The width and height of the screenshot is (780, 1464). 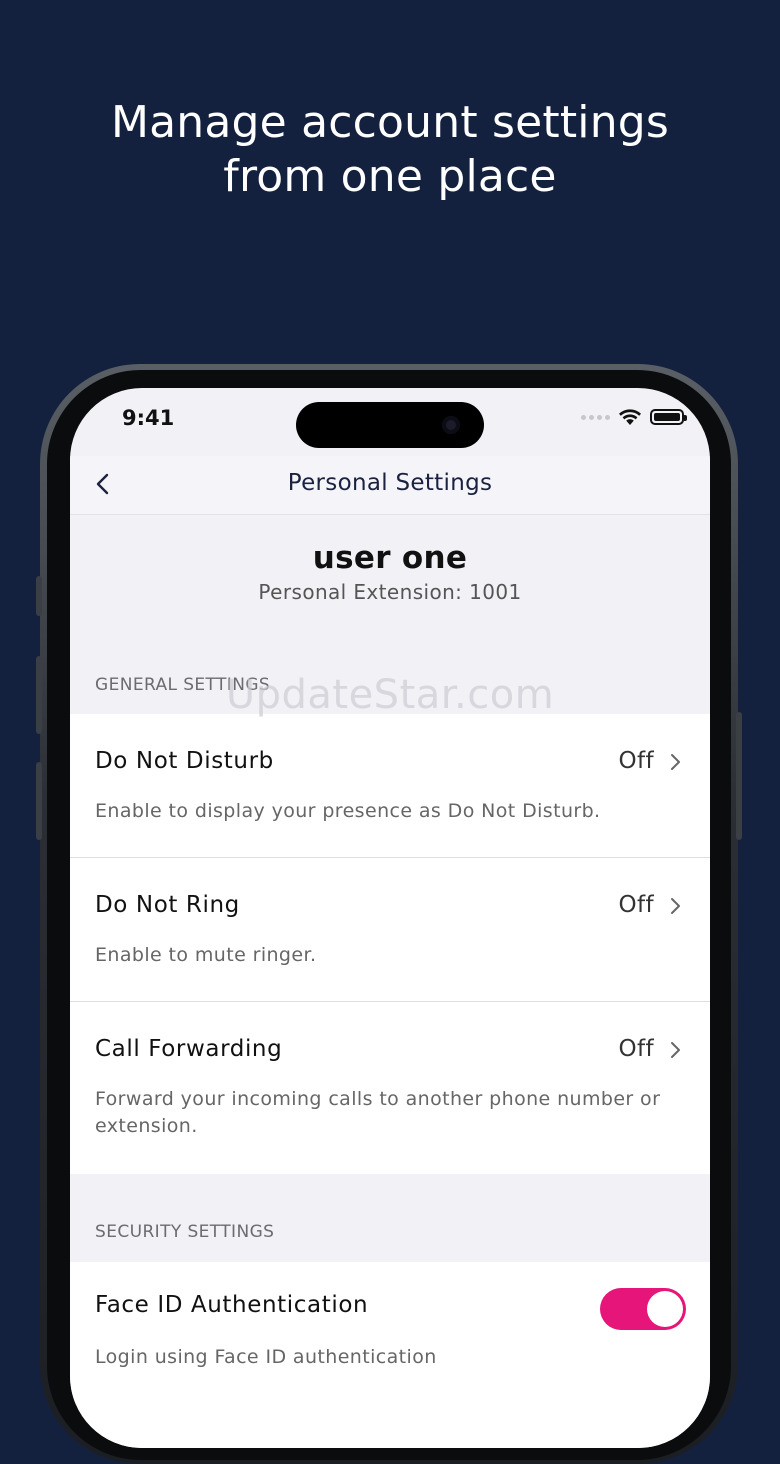 I want to click on dynamic-island, so click(x=390, y=425).